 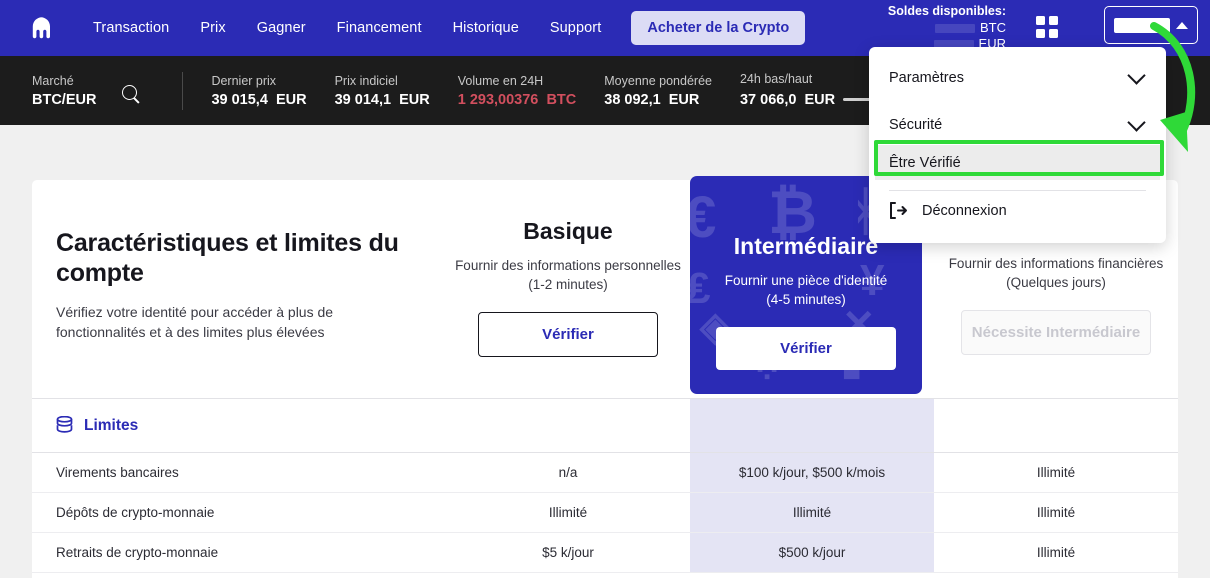 I want to click on dropdown-separator, so click(x=1017, y=190).